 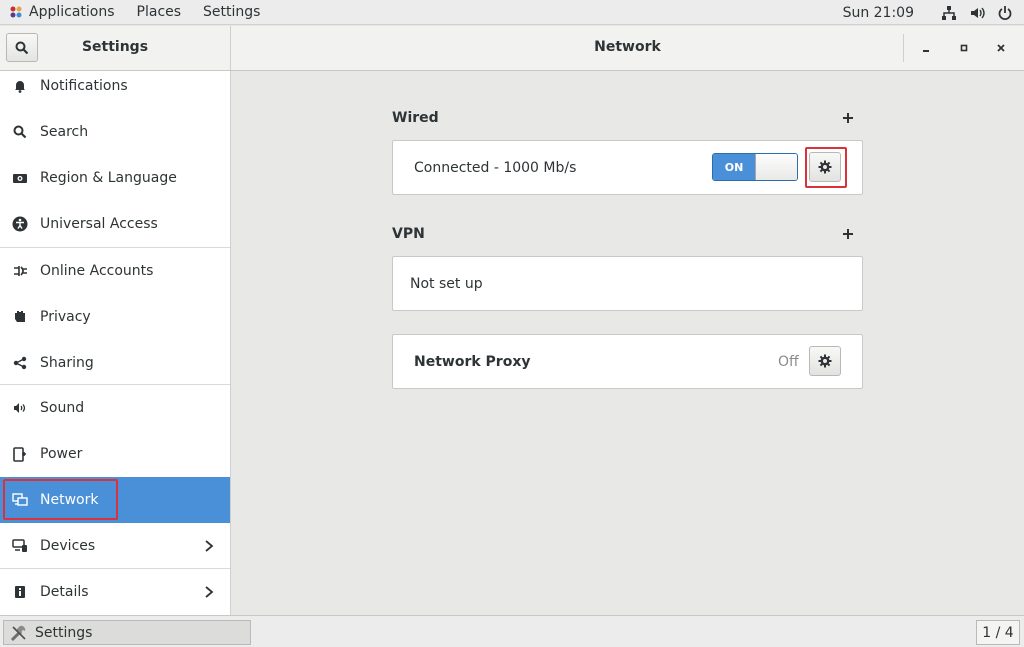 What do you see at coordinates (734, 167) in the screenshot?
I see `switch-on-label: ON` at bounding box center [734, 167].